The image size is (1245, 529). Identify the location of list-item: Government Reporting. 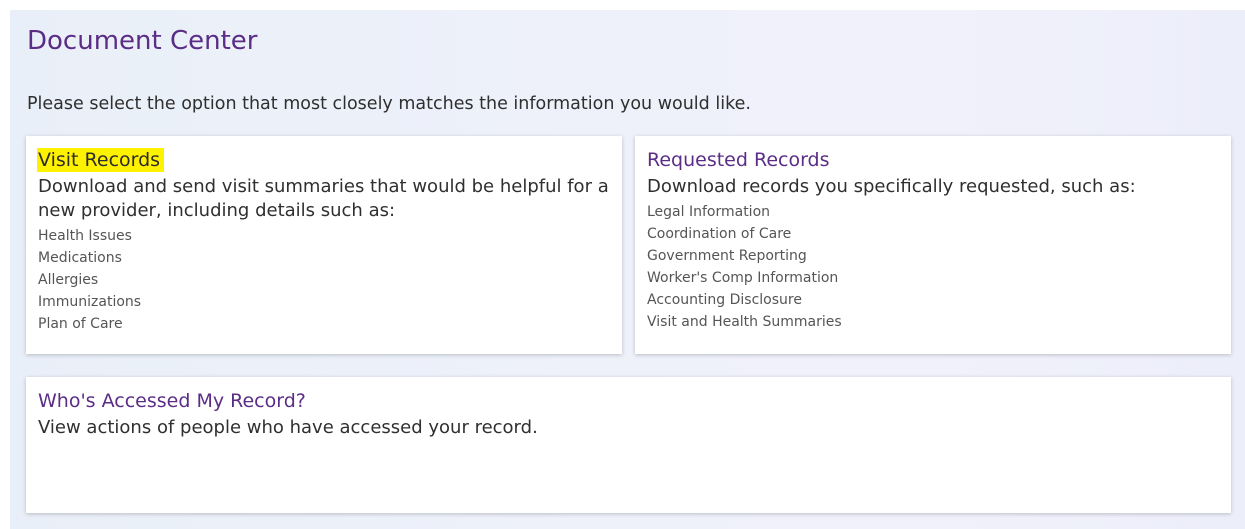
(727, 256).